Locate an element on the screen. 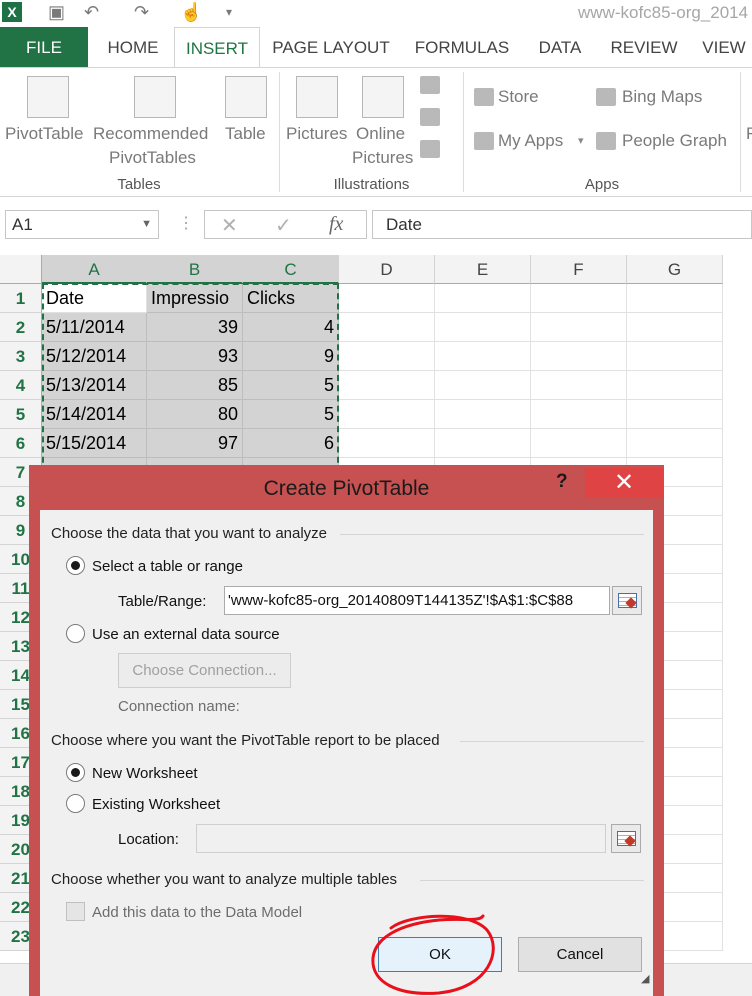 This screenshot has width=752, height=996. table-range-collapse-button is located at coordinates (627, 600).